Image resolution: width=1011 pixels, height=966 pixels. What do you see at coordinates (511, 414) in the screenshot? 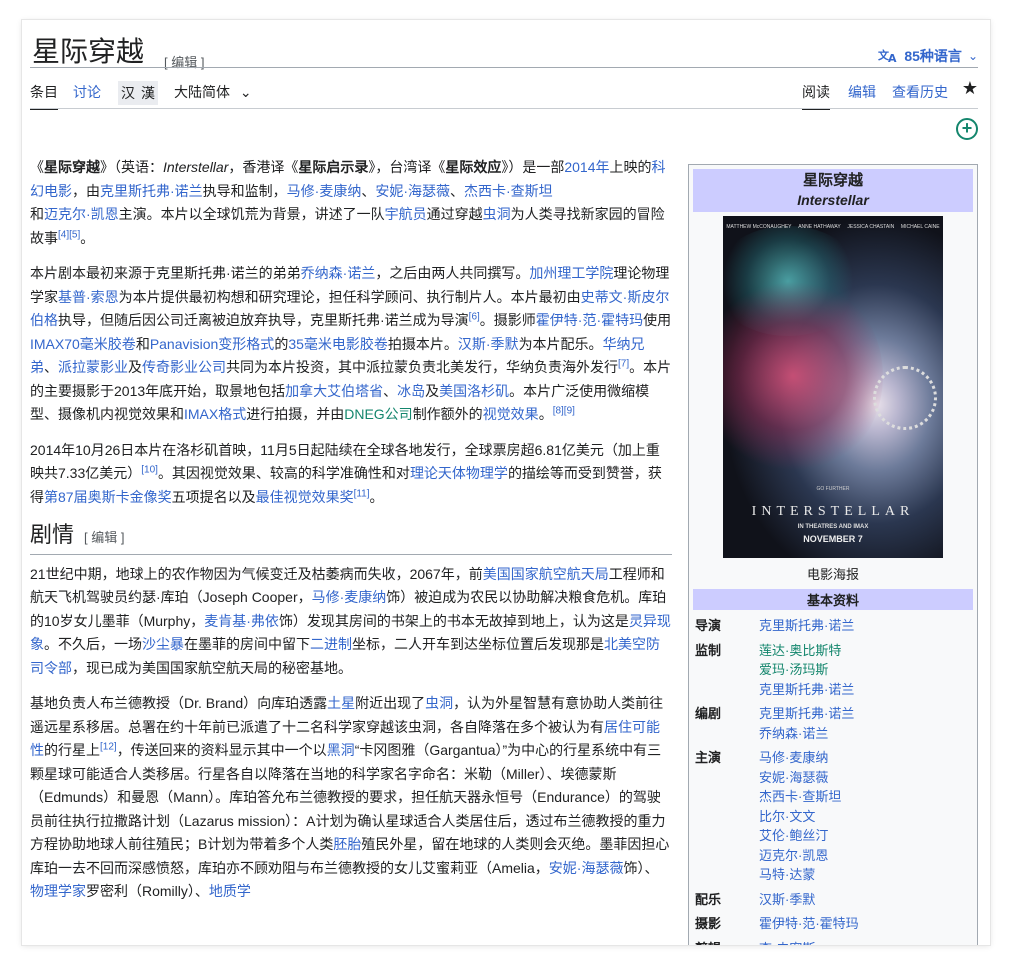
I see `link: 视觉效果` at bounding box center [511, 414].